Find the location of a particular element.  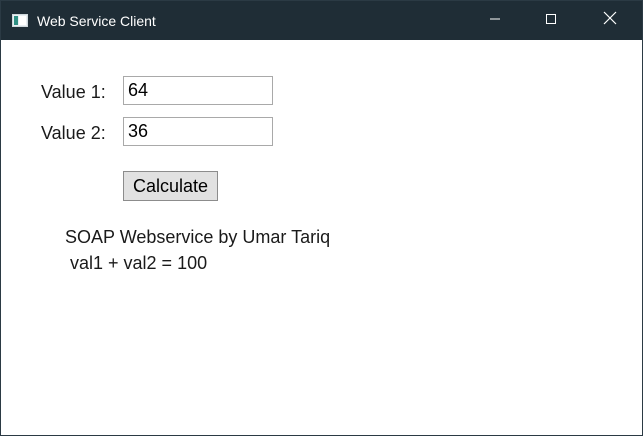

service-title-text: SOAP Webservice by Umar Tariq is located at coordinates (198, 237).